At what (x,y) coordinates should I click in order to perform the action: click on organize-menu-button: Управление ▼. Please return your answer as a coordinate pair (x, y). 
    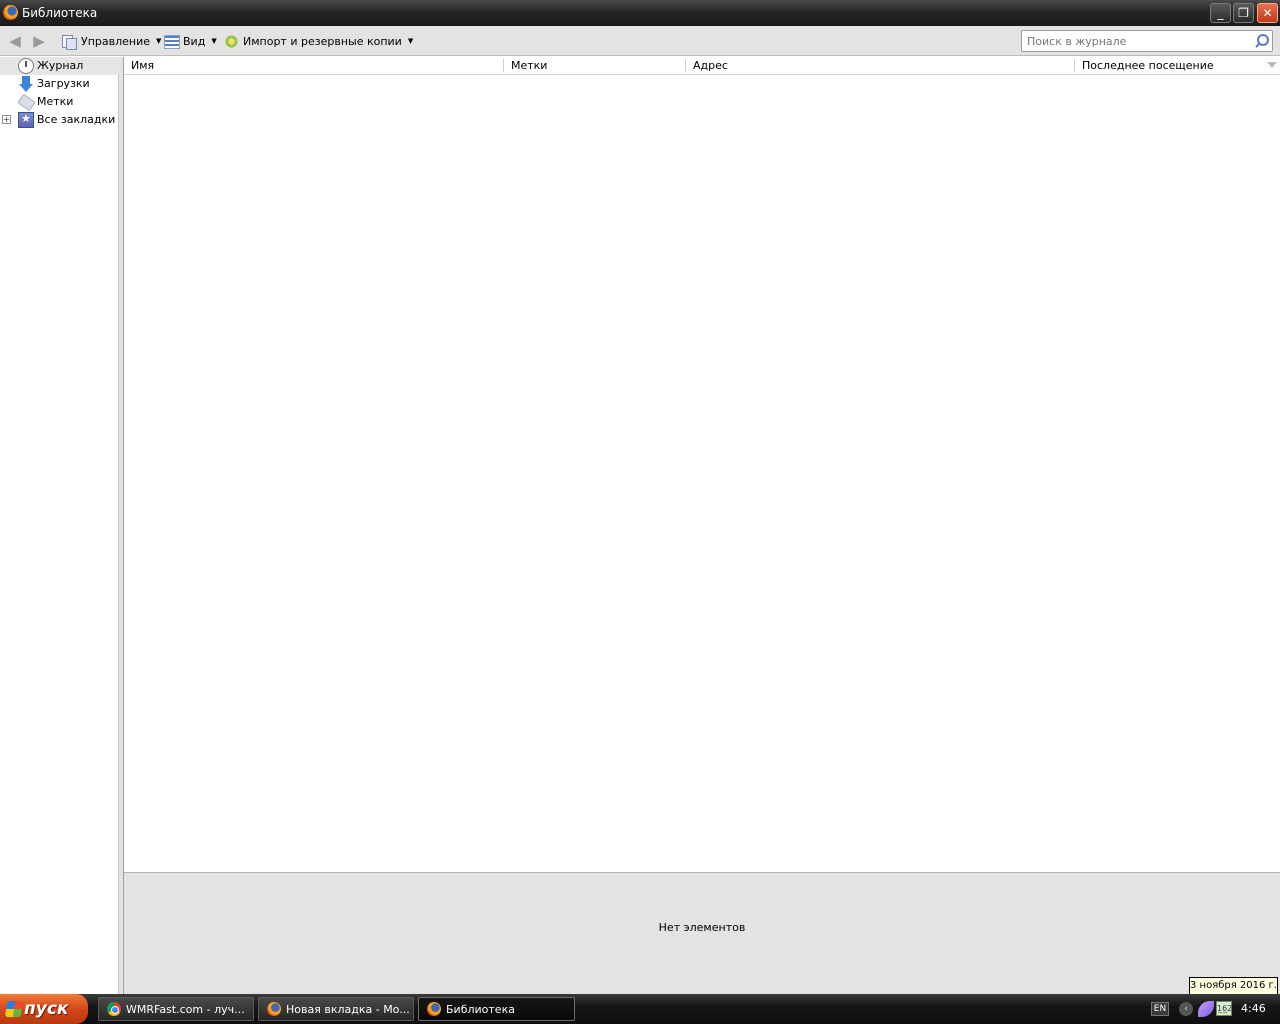
    Looking at the image, I should click on (111, 41).